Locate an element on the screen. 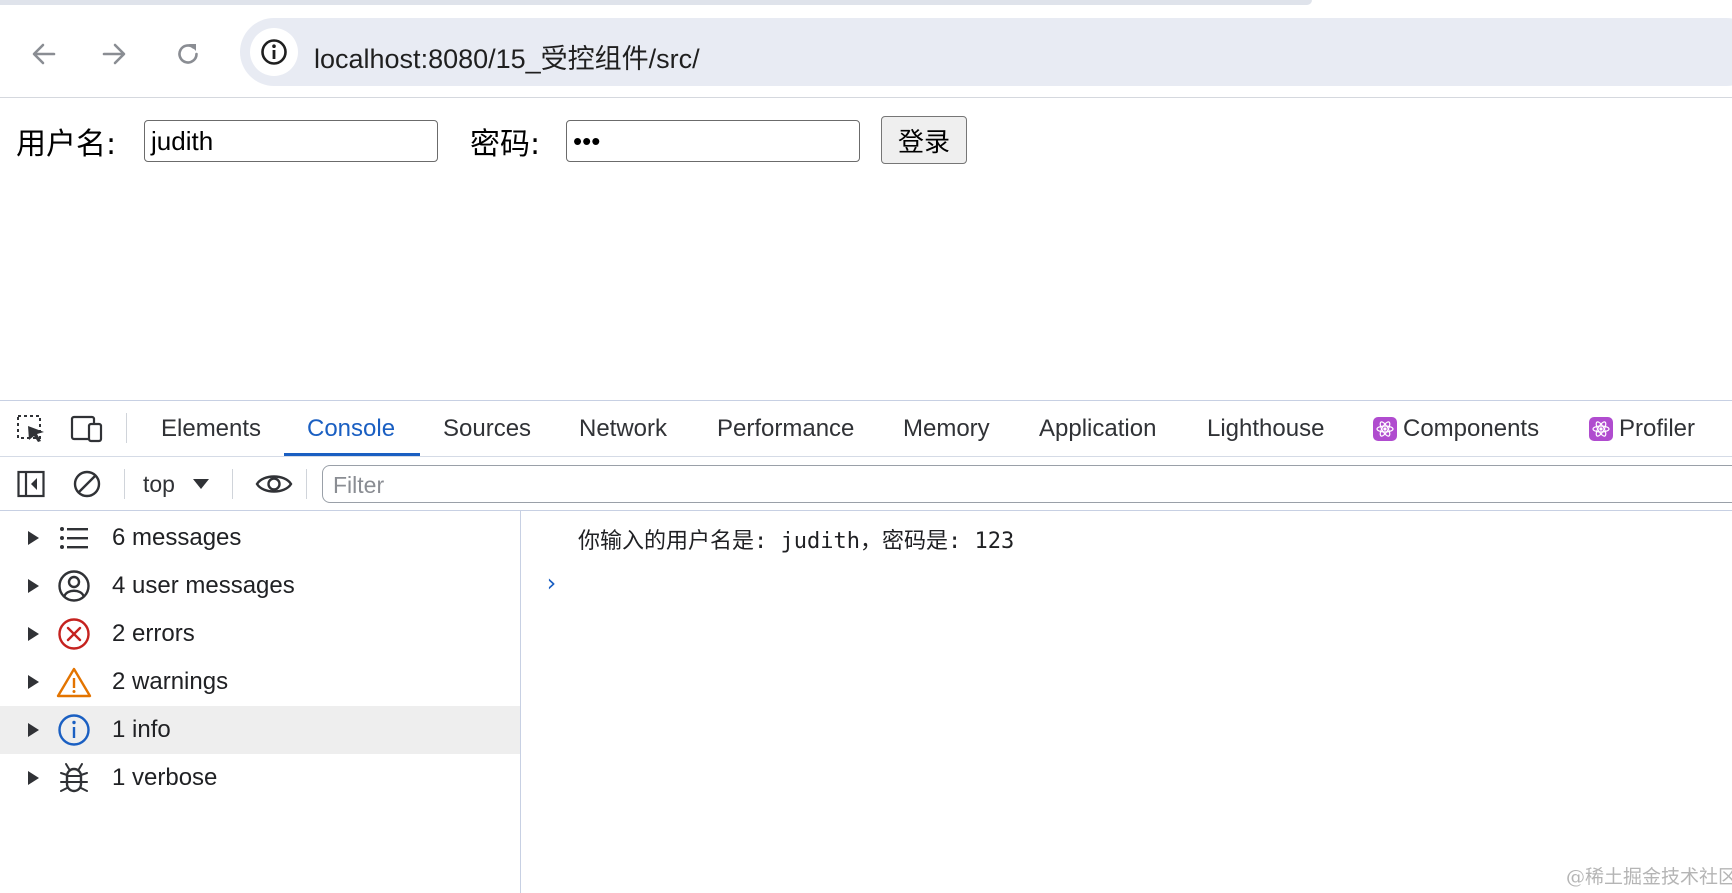  tab-sources: Sources is located at coordinates (487, 429).